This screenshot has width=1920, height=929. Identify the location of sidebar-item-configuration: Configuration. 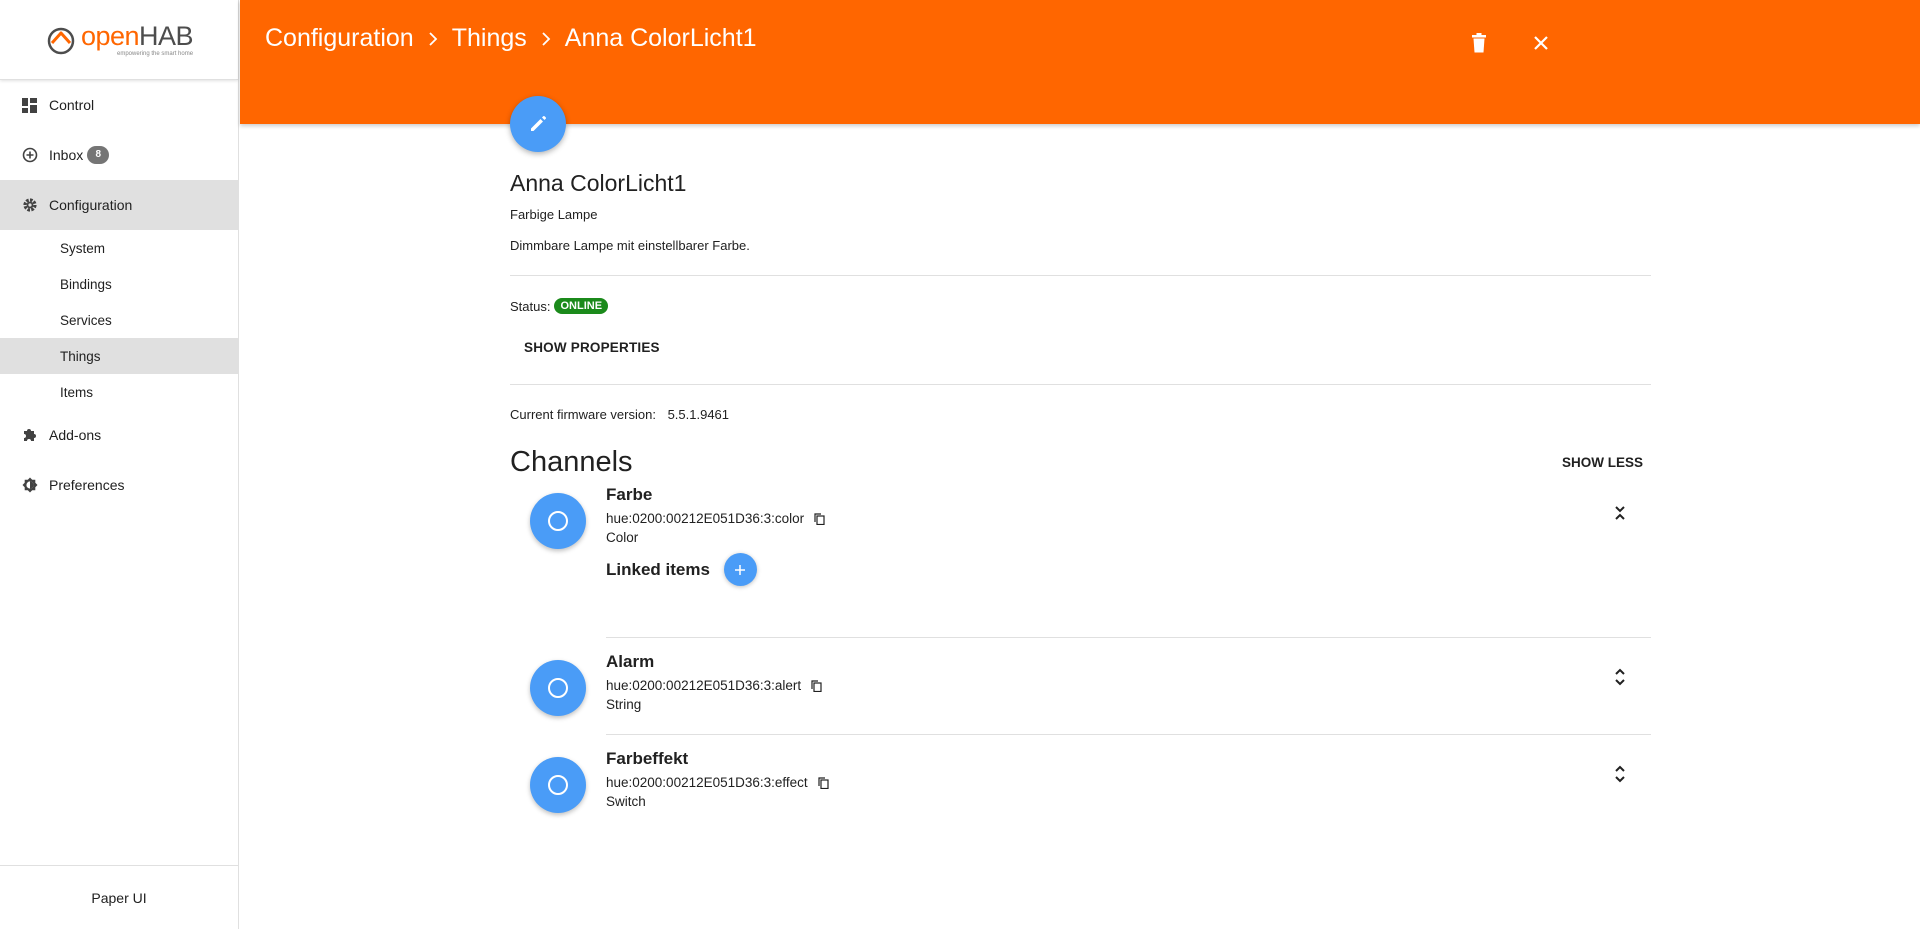
(119, 205).